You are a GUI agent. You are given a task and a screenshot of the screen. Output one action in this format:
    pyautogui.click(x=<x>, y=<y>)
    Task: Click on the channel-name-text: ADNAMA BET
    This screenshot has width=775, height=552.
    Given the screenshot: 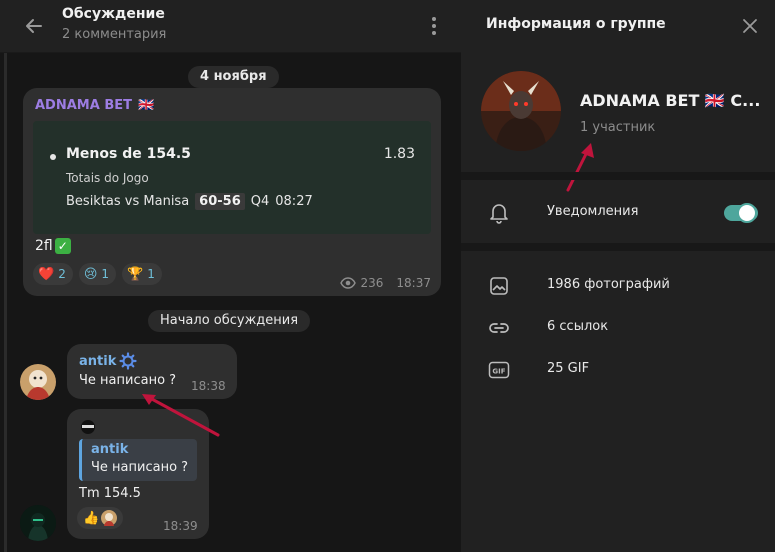 What is the action you would take?
    pyautogui.click(x=83, y=105)
    